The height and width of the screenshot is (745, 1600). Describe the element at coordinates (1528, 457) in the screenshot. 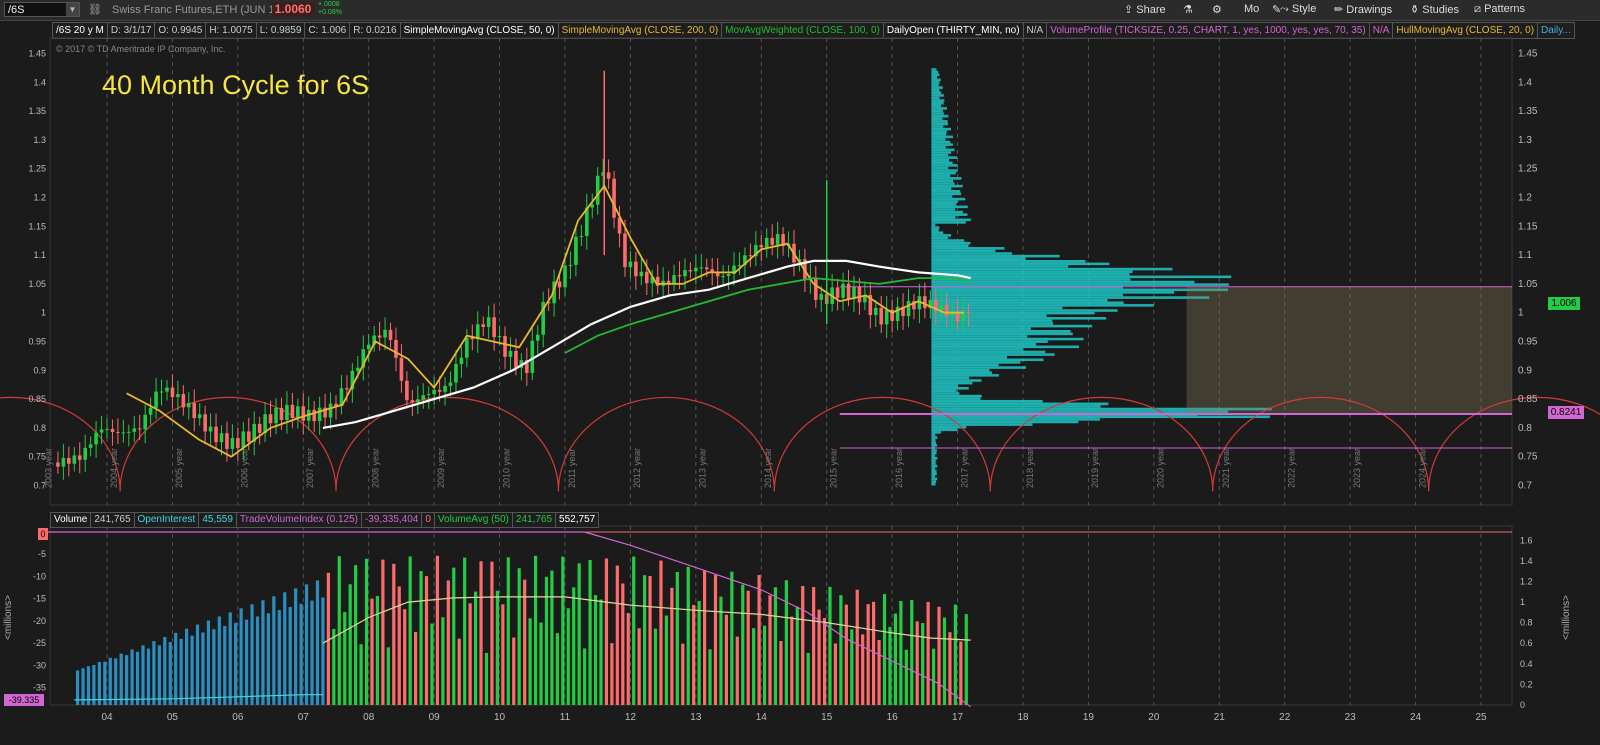

I see `y-tick-label-right: 0.75` at that location.